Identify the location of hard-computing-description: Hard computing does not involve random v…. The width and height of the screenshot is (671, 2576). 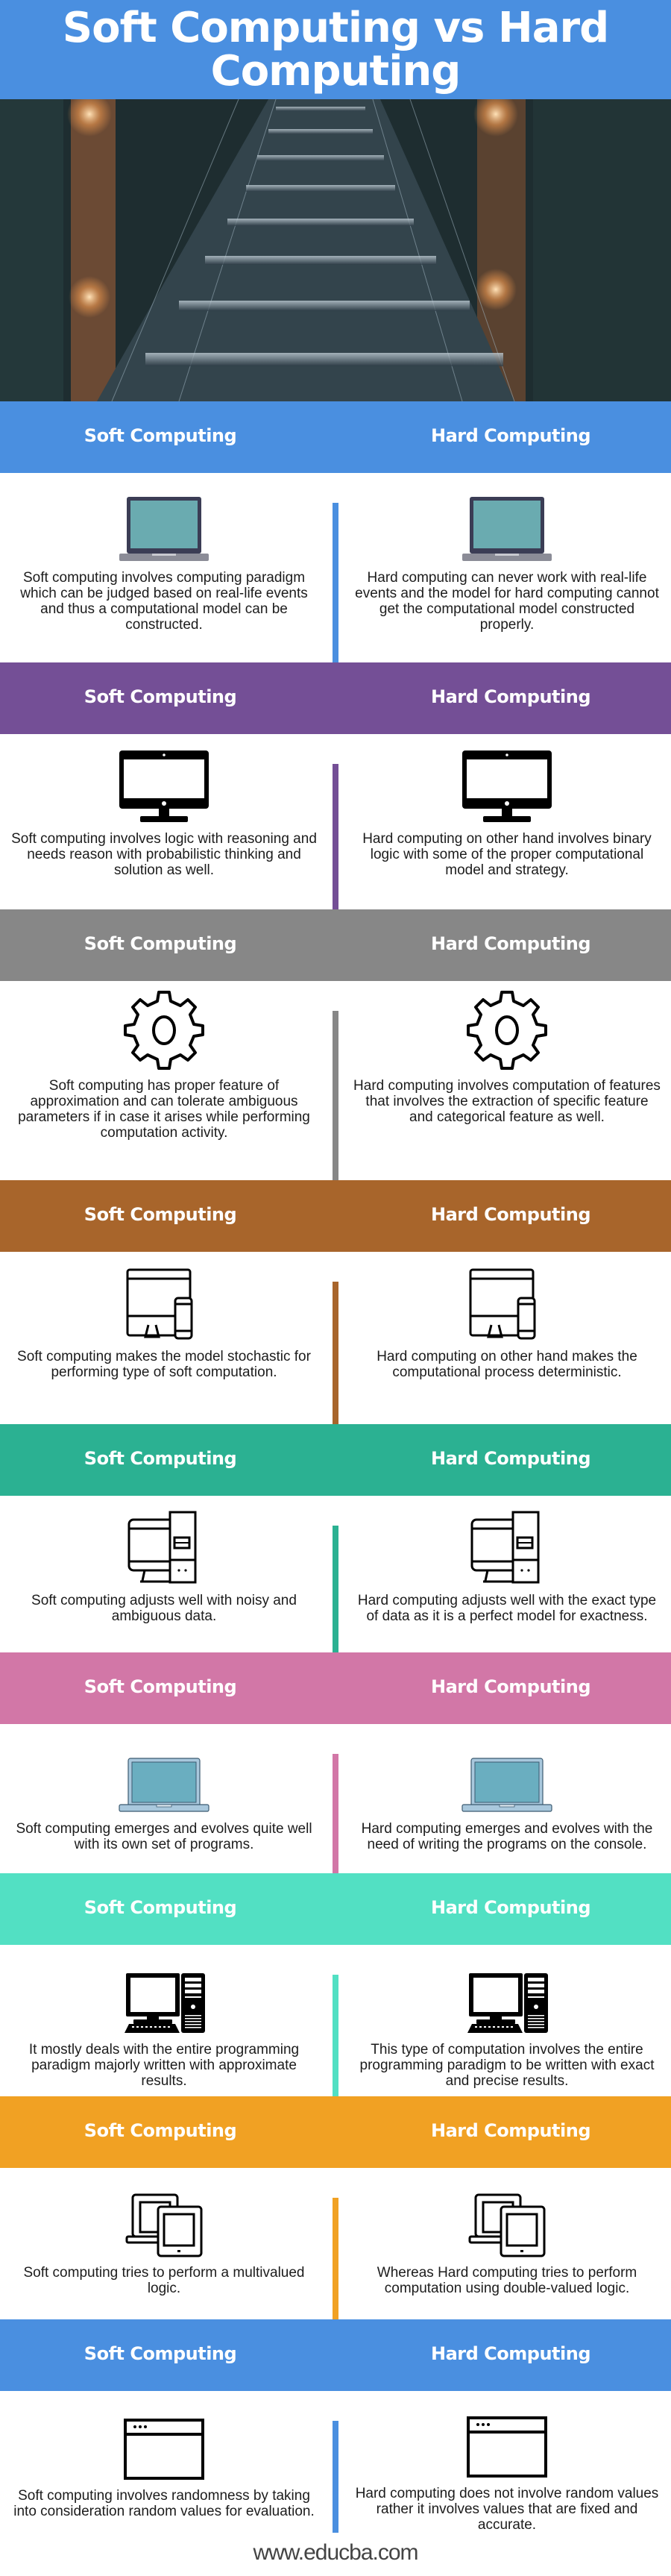
(507, 2509).